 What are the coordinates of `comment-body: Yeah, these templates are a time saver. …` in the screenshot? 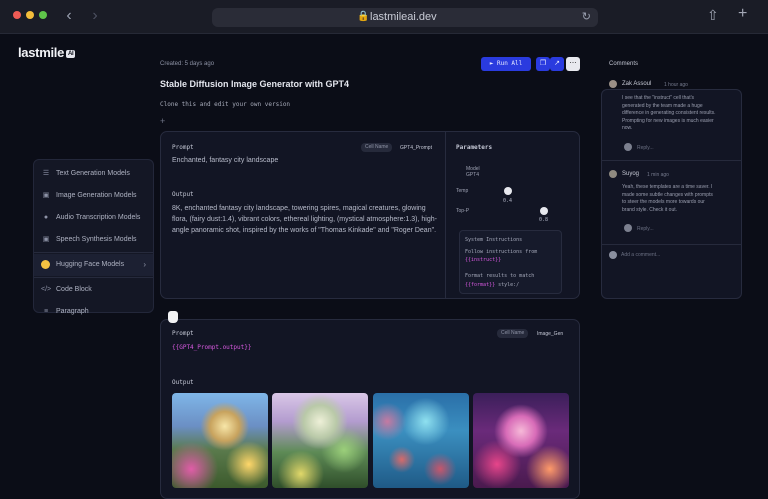 It's located at (667, 199).